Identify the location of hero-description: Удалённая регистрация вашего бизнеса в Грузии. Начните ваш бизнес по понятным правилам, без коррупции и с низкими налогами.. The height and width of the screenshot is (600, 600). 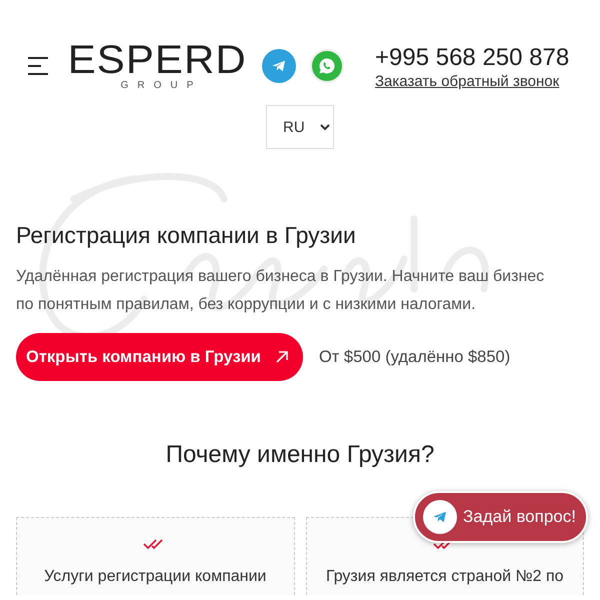
(281, 291).